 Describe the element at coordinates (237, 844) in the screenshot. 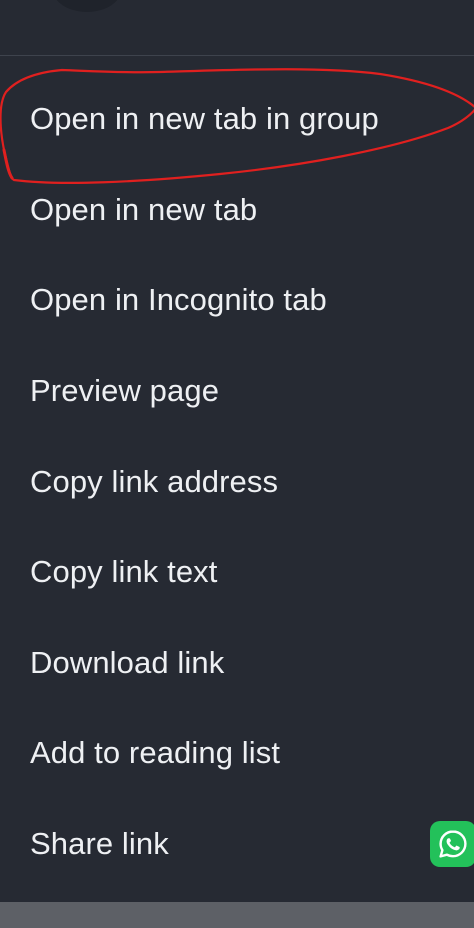

I see `menu-item-share-link: Share link` at that location.